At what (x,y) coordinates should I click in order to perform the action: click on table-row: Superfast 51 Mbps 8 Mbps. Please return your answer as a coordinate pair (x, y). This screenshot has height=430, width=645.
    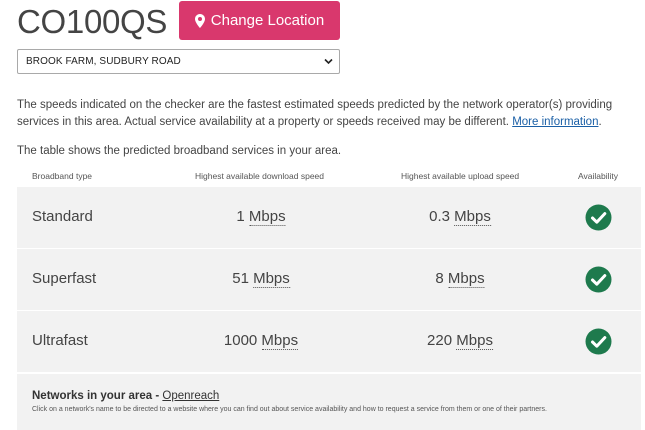
    Looking at the image, I should click on (329, 280).